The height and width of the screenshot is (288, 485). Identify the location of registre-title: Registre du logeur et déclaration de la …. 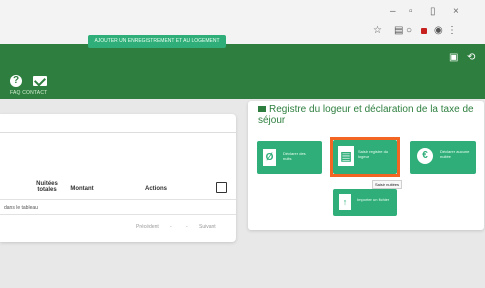
(371, 115).